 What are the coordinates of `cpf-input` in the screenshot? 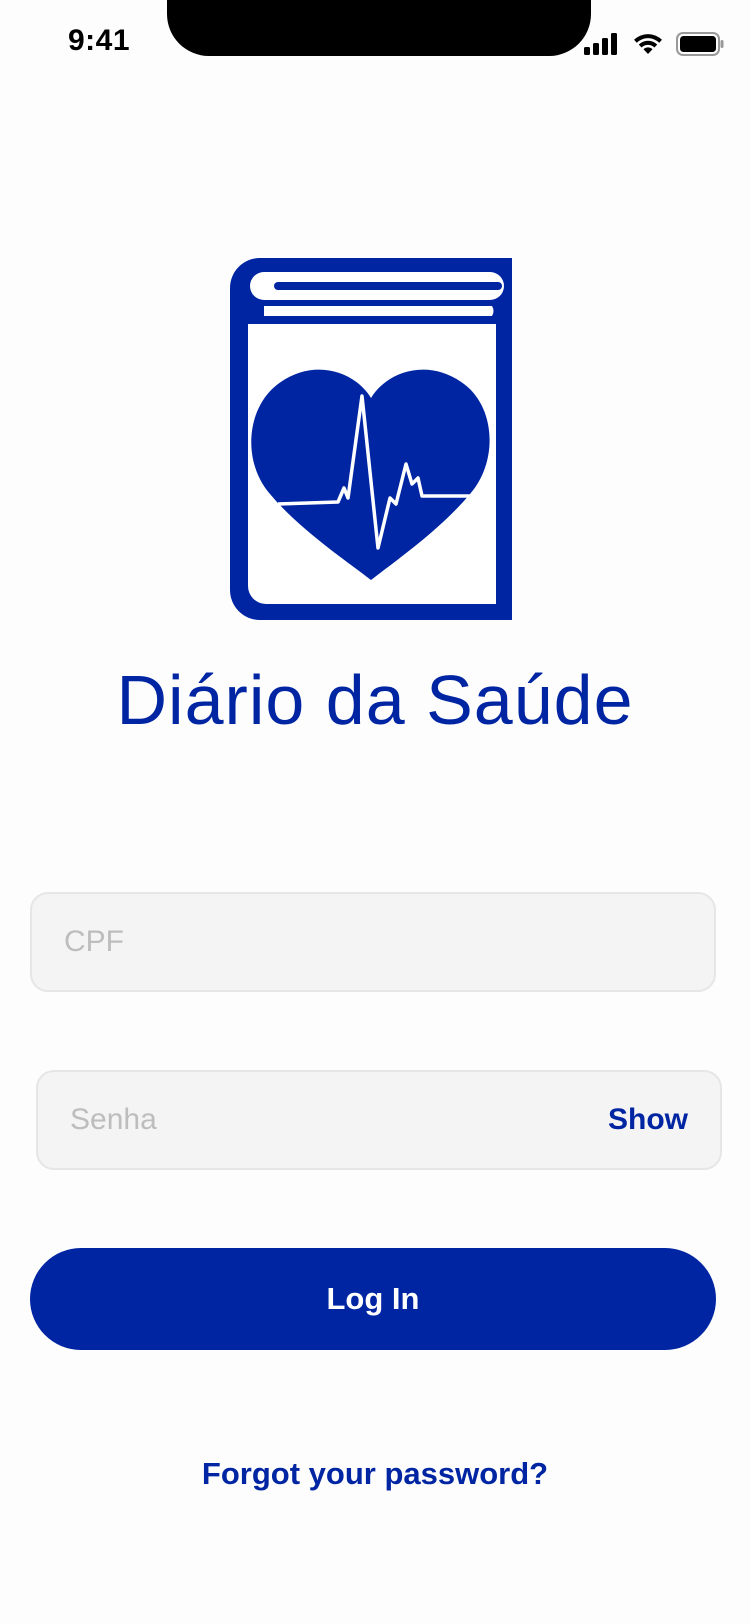 It's located at (373, 942).